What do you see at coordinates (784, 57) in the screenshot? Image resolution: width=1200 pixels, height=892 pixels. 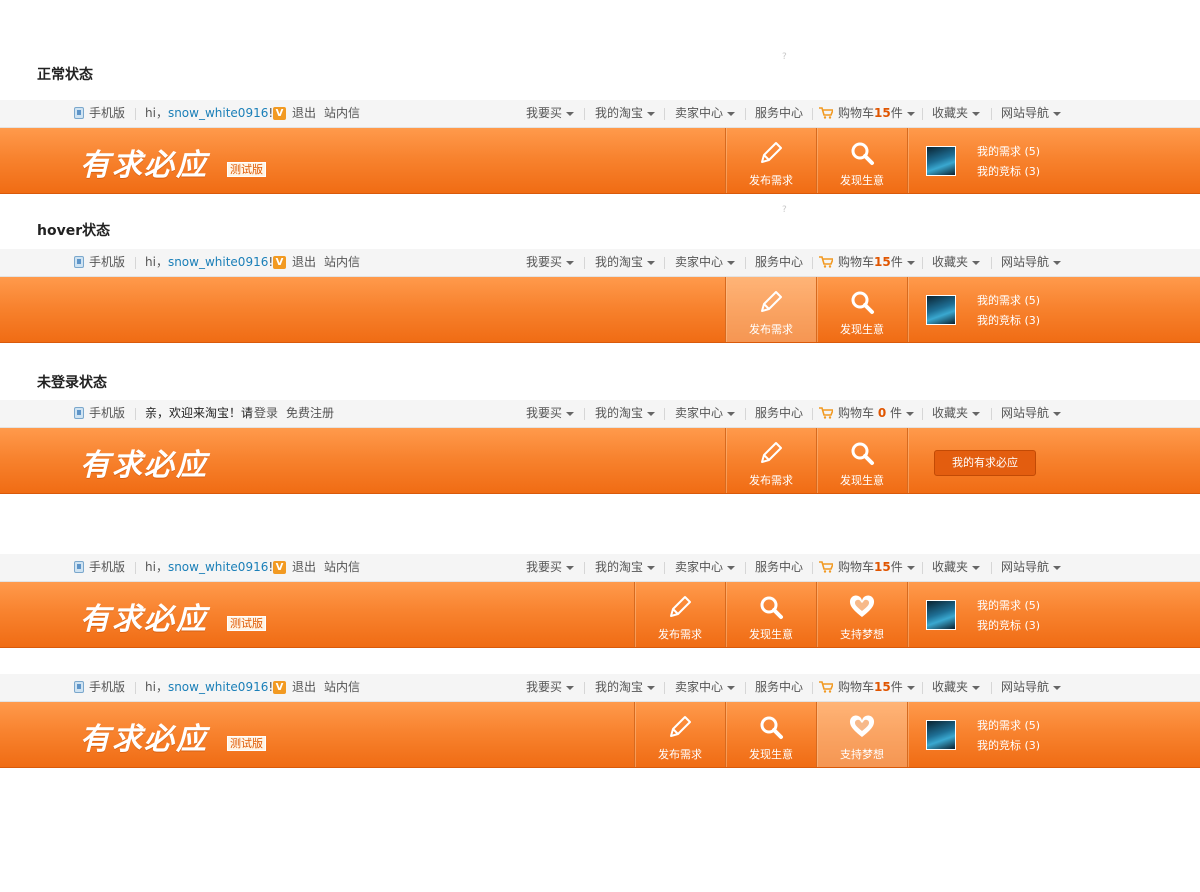 I see `question-mark: ?` at bounding box center [784, 57].